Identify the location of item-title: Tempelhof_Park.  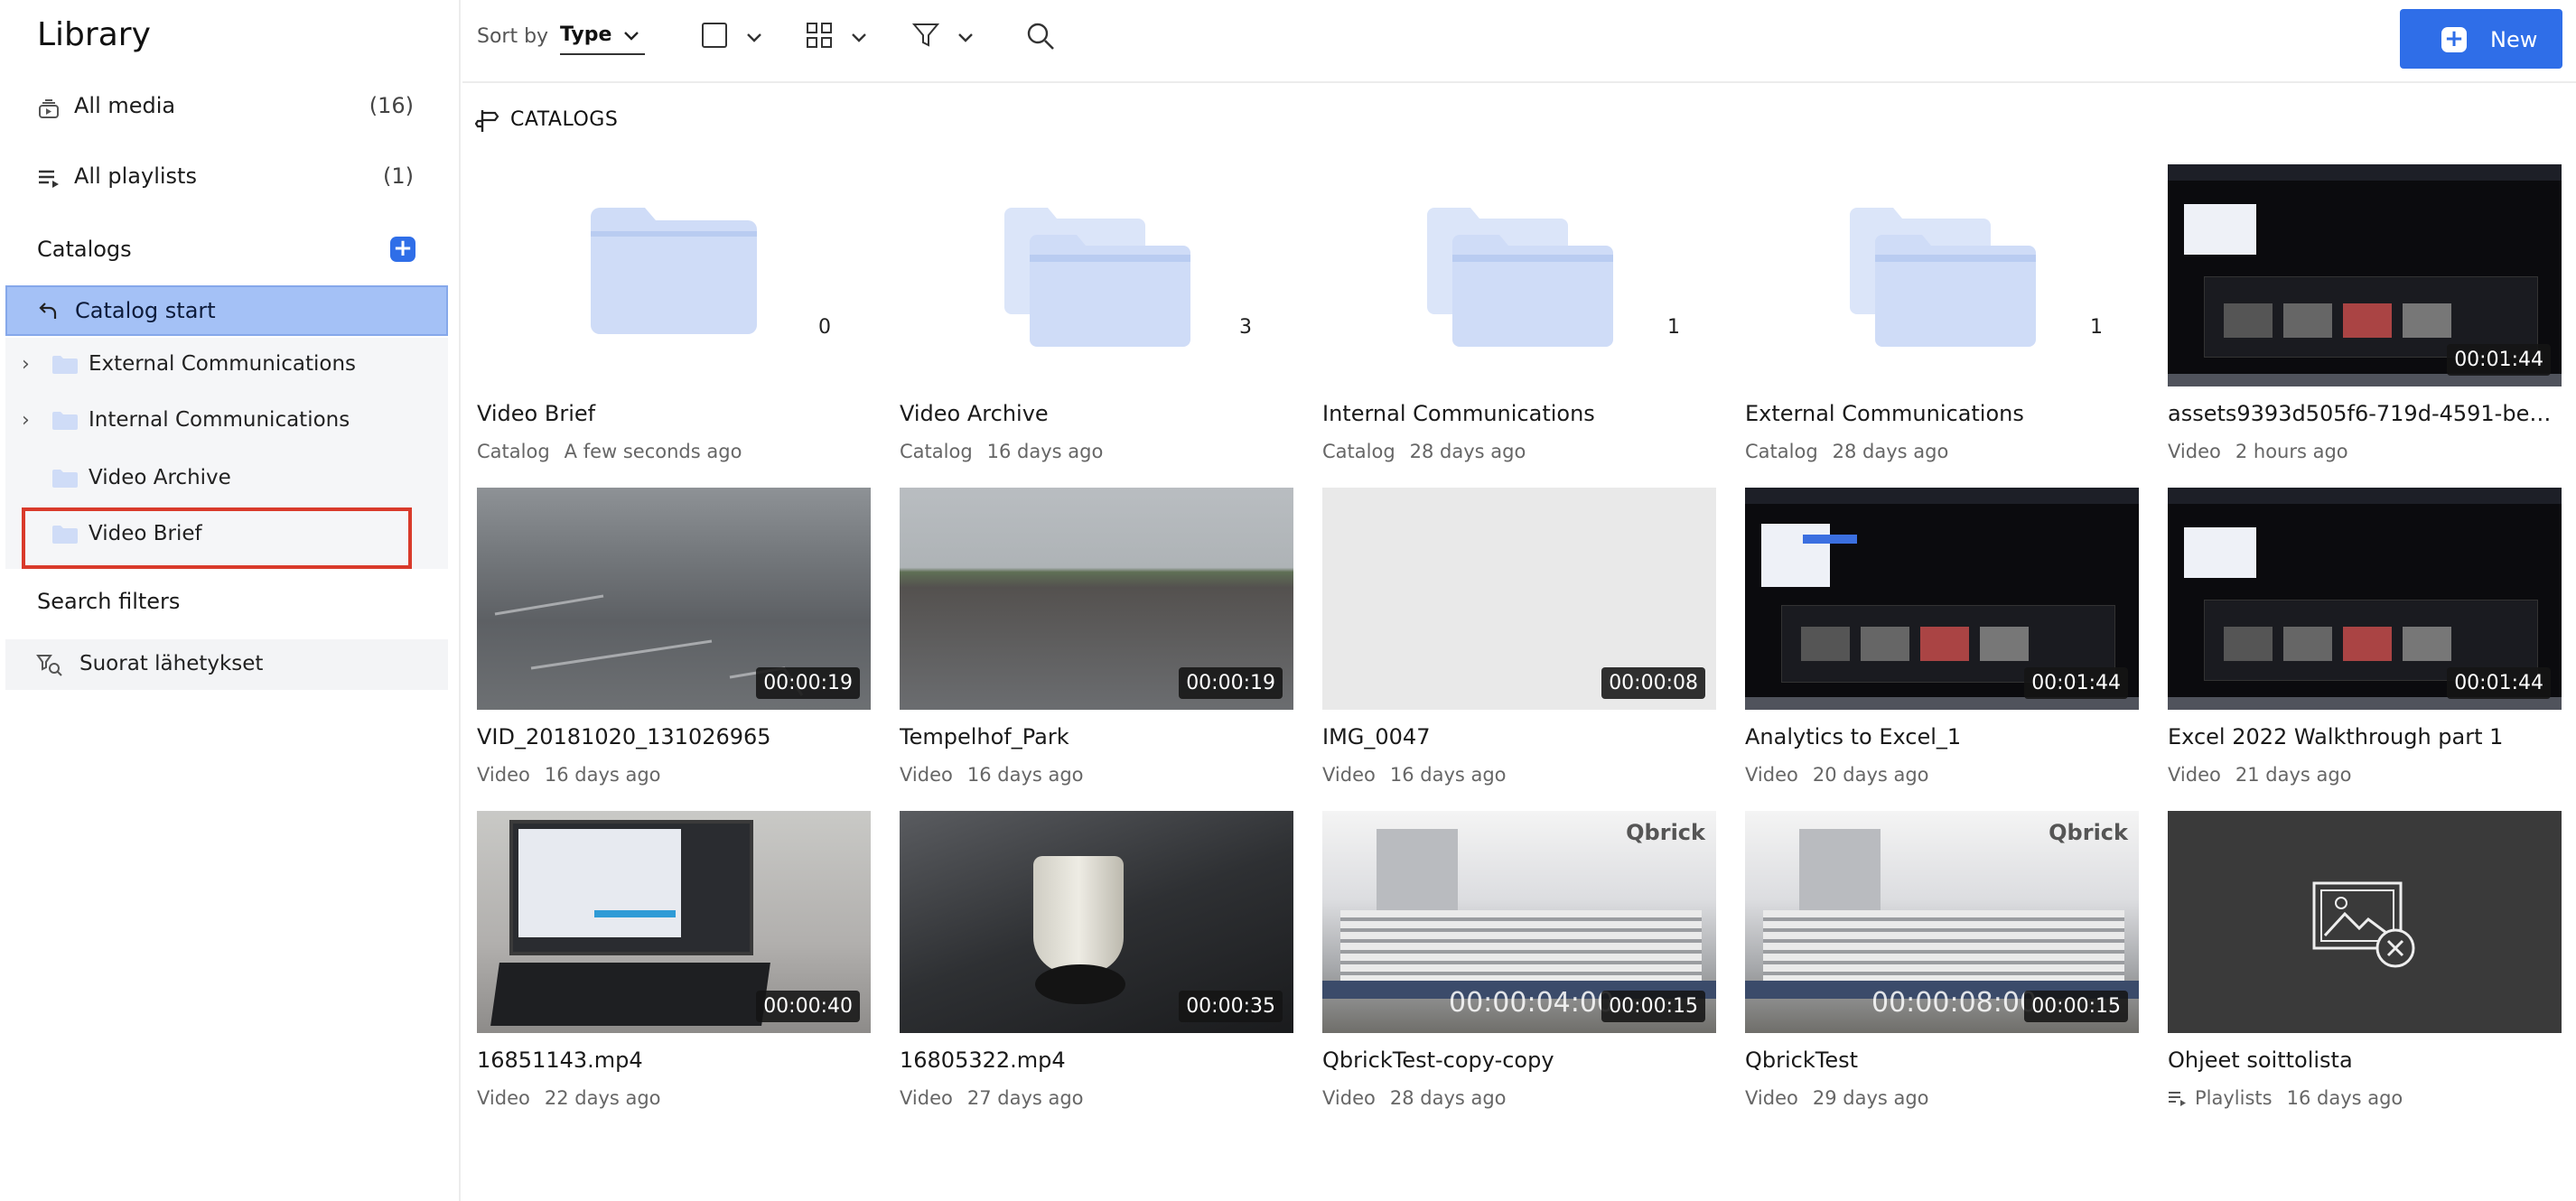
(984, 736).